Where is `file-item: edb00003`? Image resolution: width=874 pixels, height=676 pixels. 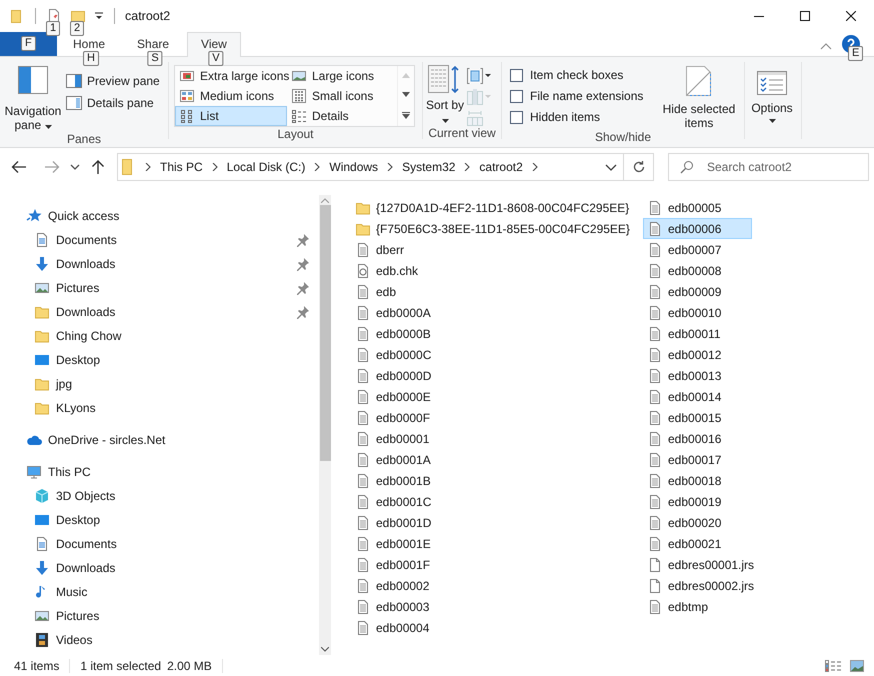 file-item: edb00003 is located at coordinates (405, 606).